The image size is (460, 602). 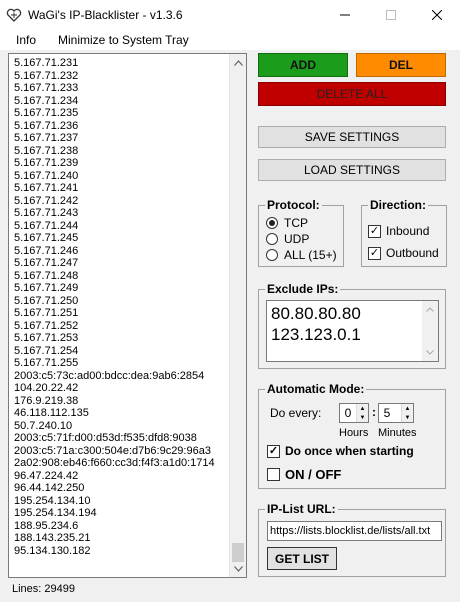 I want to click on outbound-checkbox: ✓ Outbound, so click(x=403, y=253).